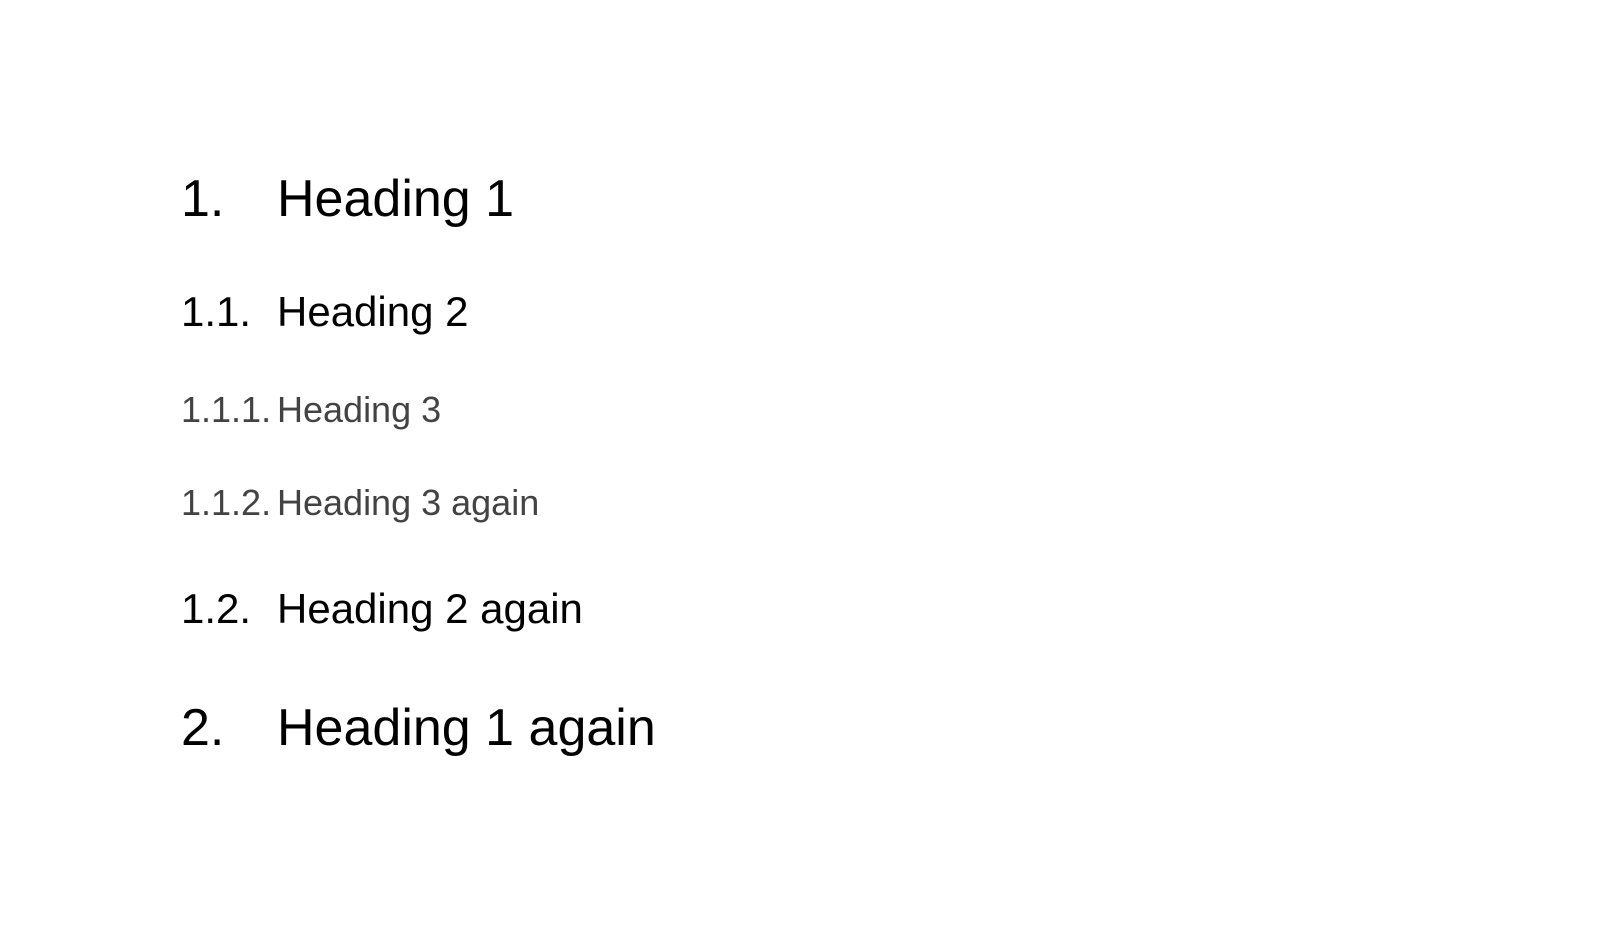 This screenshot has height=938, width=1608. Describe the element at coordinates (216, 311) in the screenshot. I see `heading-number: 1.1.` at that location.